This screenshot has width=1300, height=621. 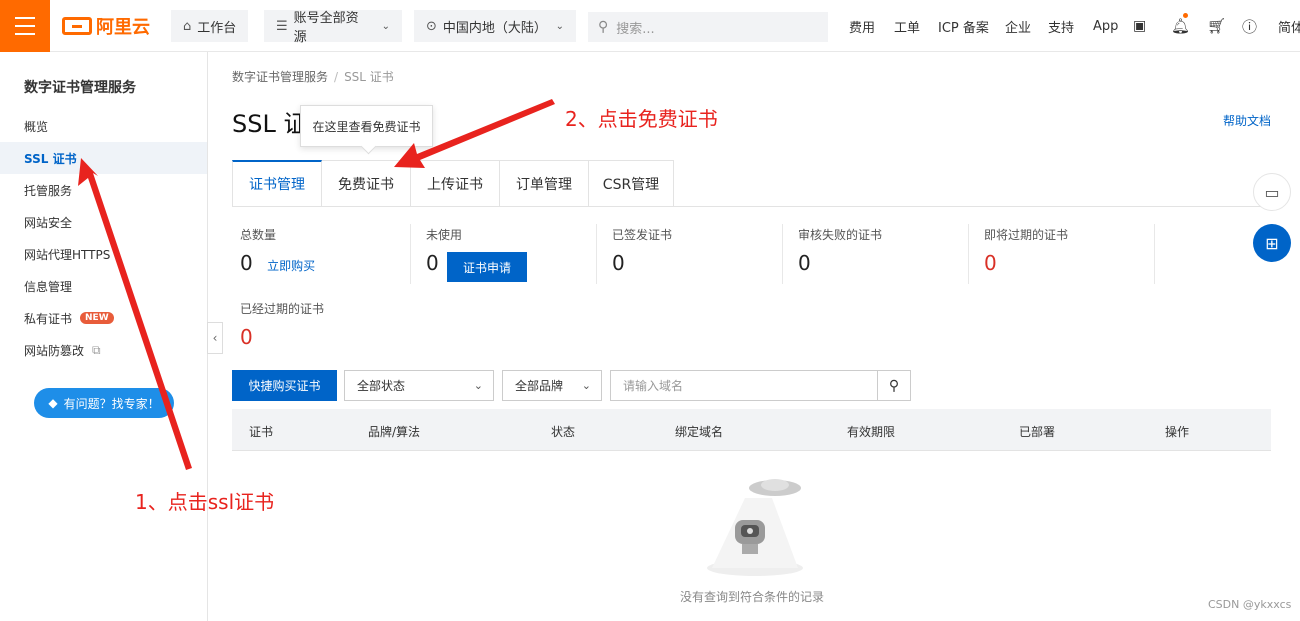 I want to click on tabs-divider, so click(x=752, y=206).